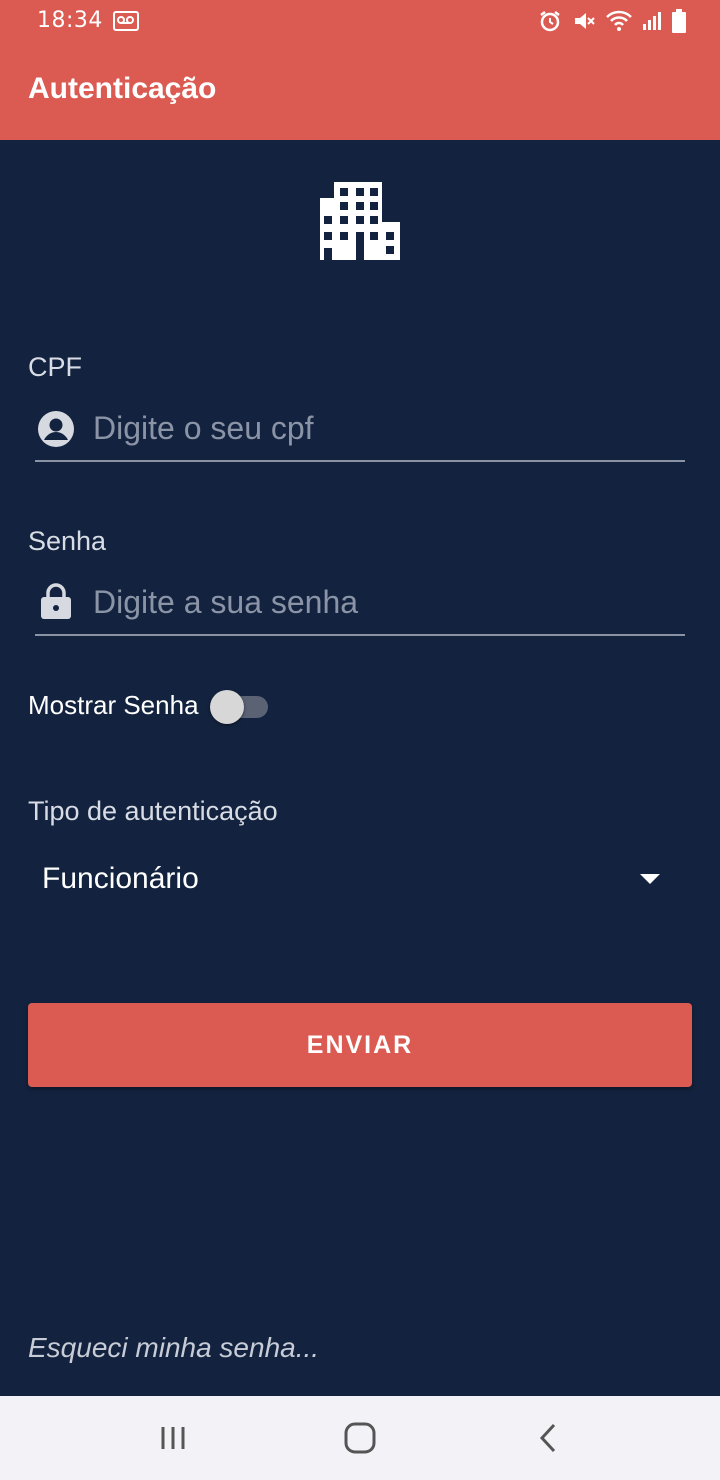 The width and height of the screenshot is (720, 1480). What do you see at coordinates (360, 22) in the screenshot?
I see `status-bar: 18:34` at bounding box center [360, 22].